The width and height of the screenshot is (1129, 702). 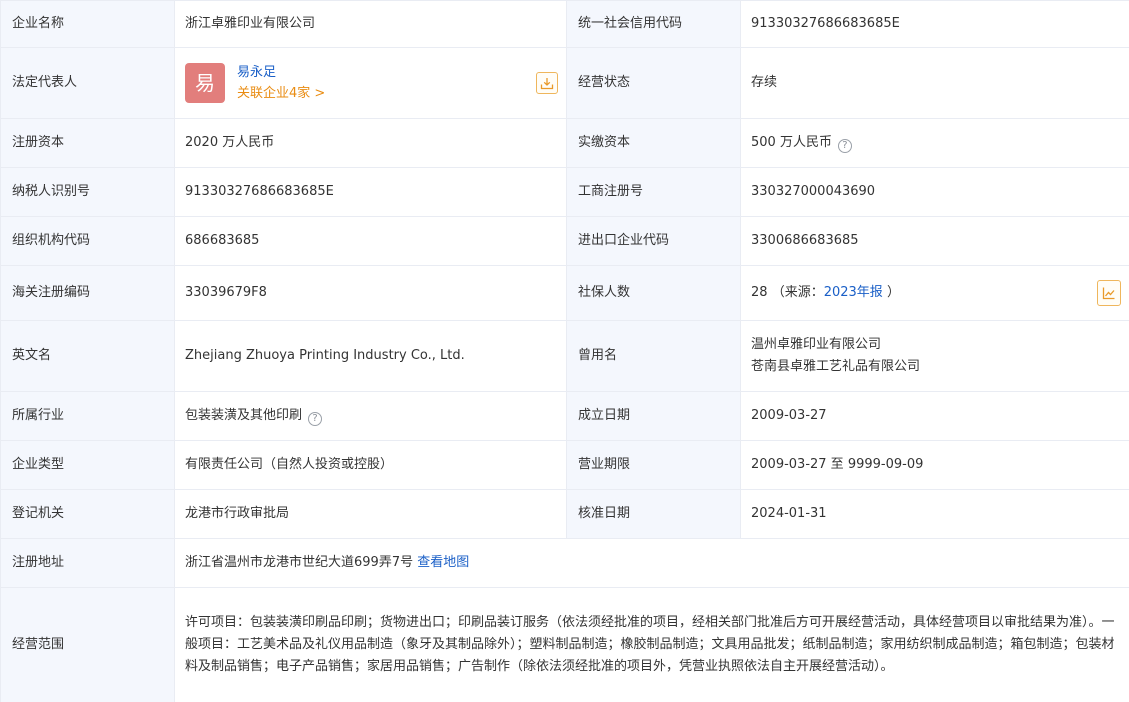 I want to click on value-business-reg-no: 330327000043690, so click(x=934, y=192).